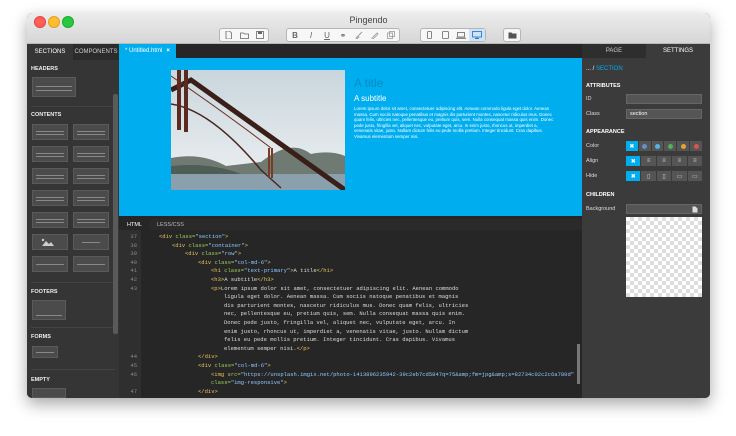  Describe the element at coordinates (665, 176) in the screenshot. I see `tablet-icon: ▯` at that location.